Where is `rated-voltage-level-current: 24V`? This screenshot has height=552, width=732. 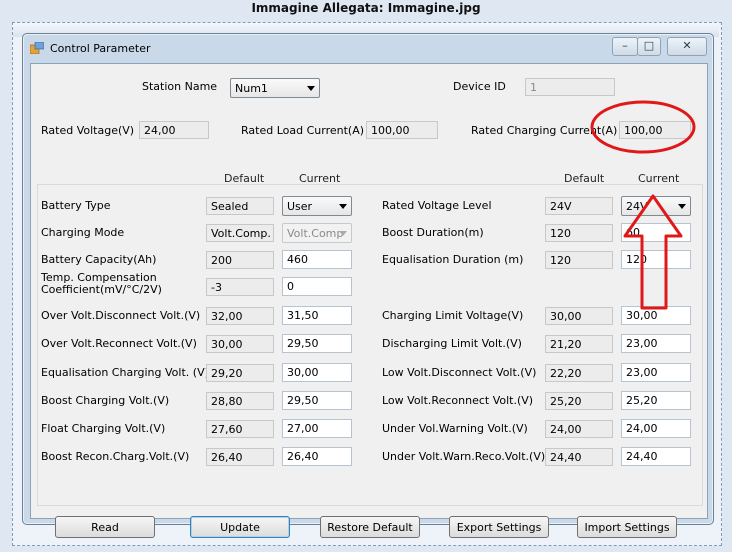 rated-voltage-level-current: 24V is located at coordinates (637, 206).